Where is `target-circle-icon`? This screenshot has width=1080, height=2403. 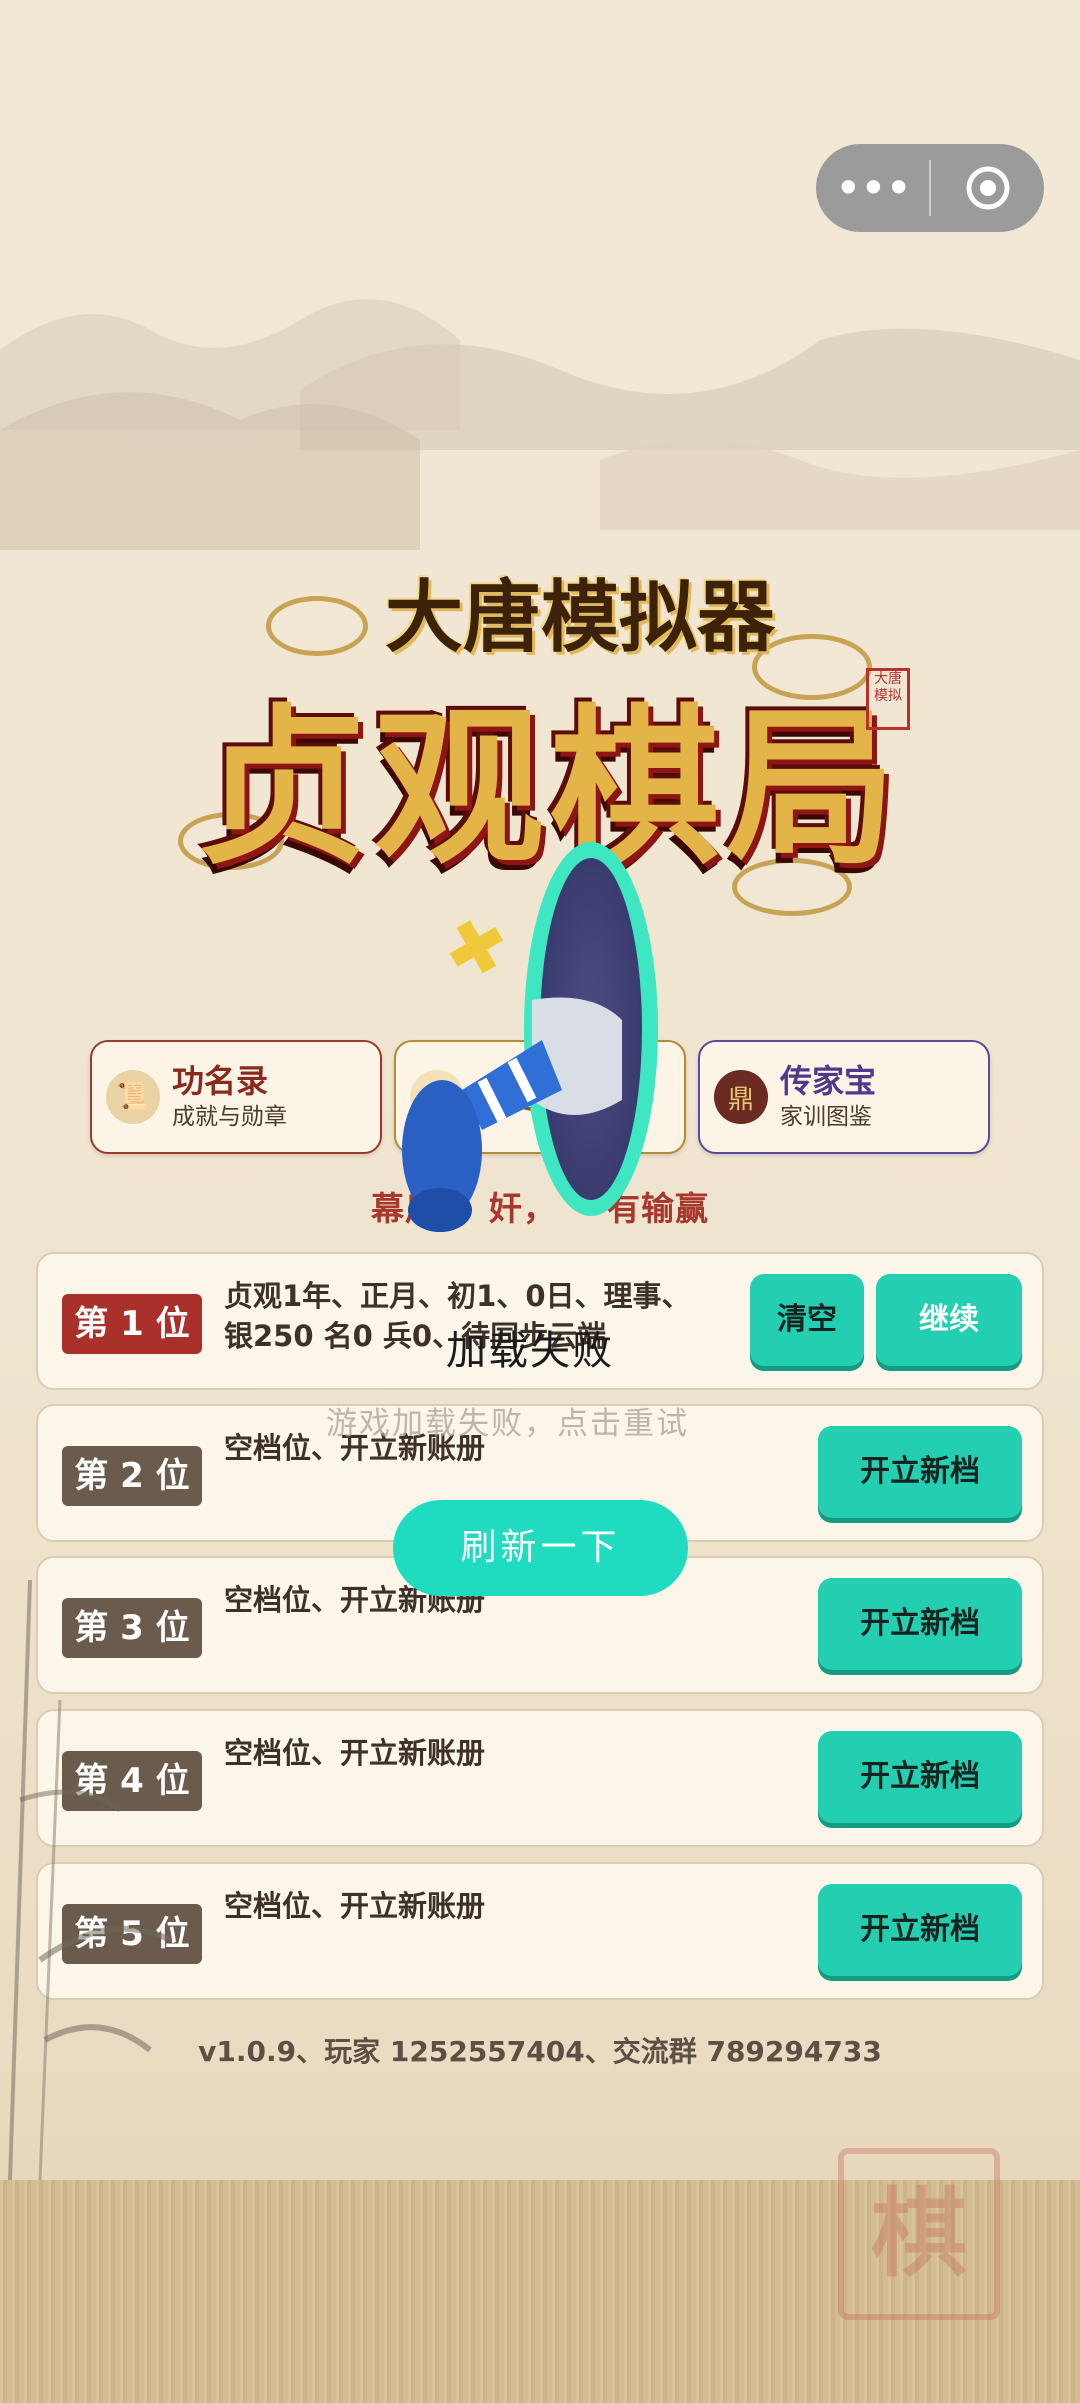 target-circle-icon is located at coordinates (987, 188).